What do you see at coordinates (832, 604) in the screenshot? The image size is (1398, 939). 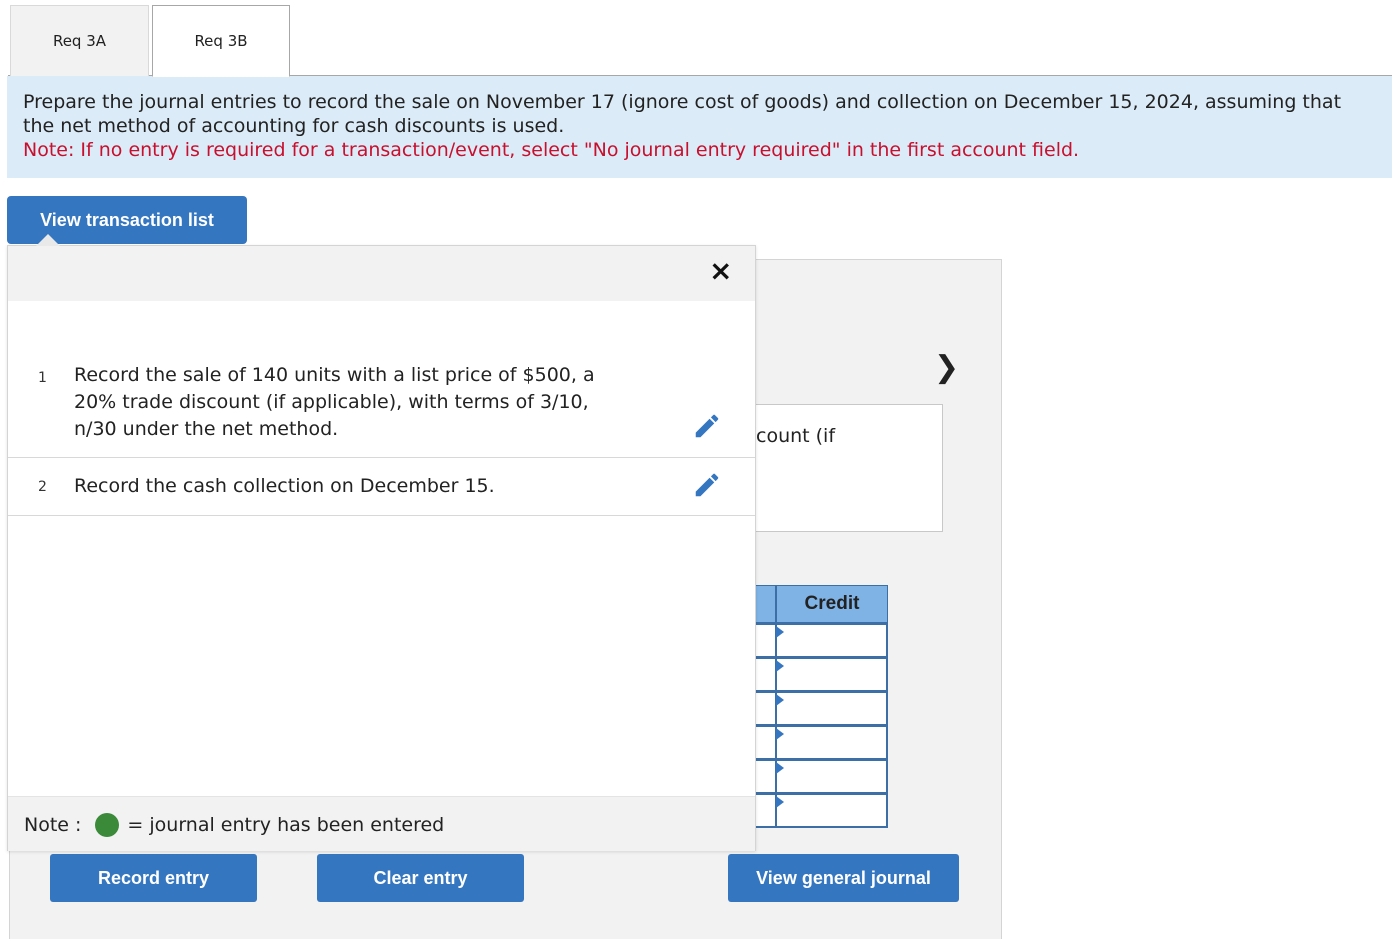 I see `grid-header-credit: Credit` at bounding box center [832, 604].